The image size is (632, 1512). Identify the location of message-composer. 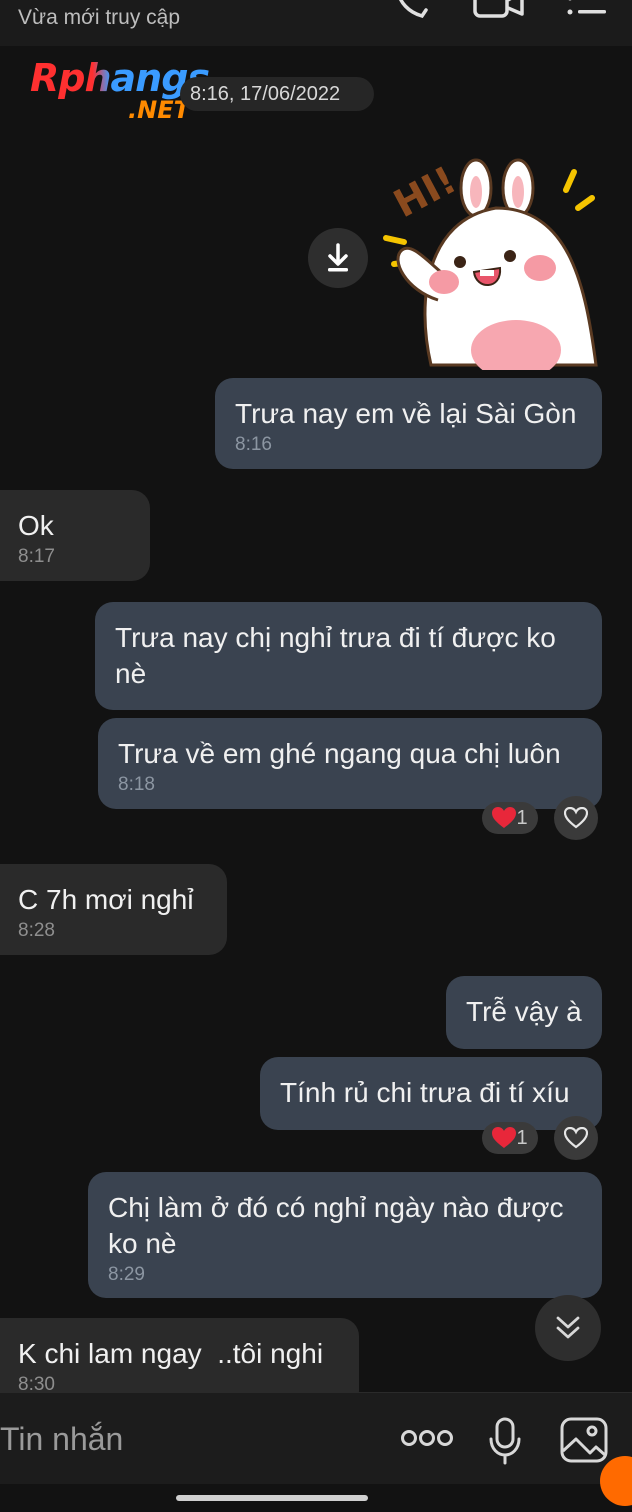
(316, 1438).